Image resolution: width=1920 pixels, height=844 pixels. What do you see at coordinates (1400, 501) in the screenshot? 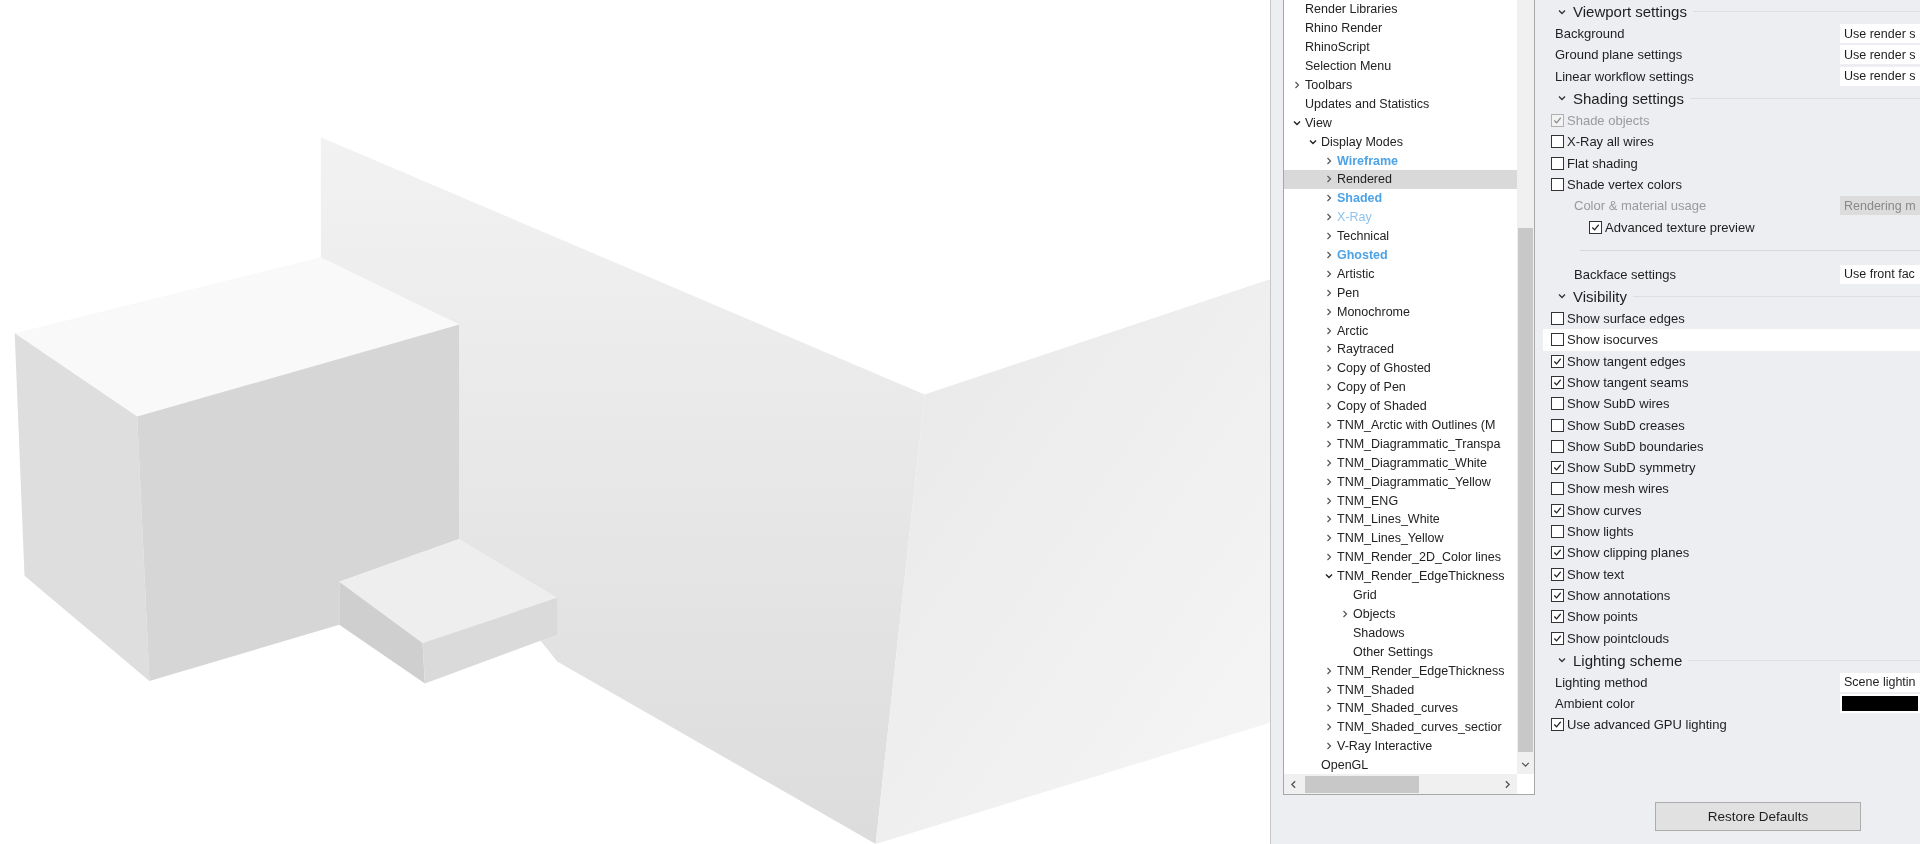
I see `tree-item: TNM_ENG` at bounding box center [1400, 501].